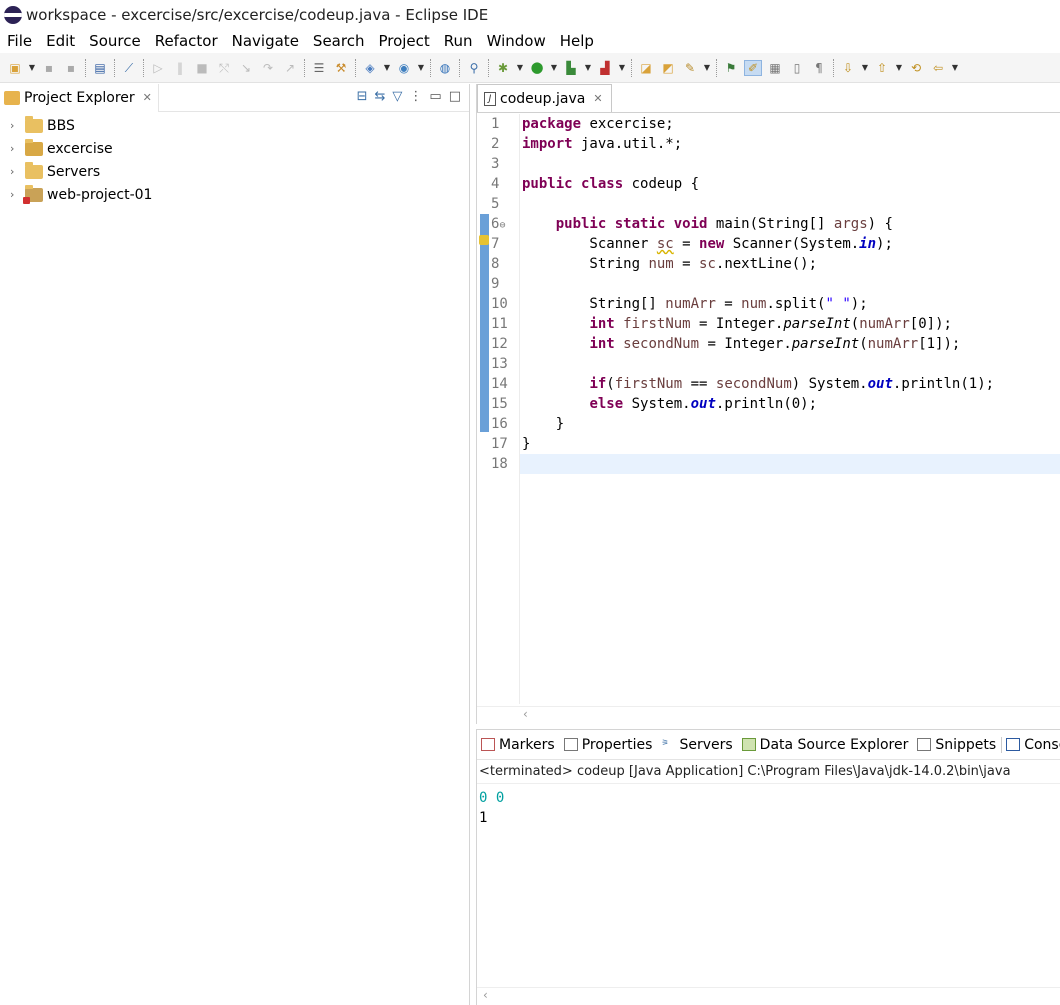 The width and height of the screenshot is (1060, 1005). Describe the element at coordinates (518, 745) in the screenshot. I see `tab-markers: Markers` at that location.